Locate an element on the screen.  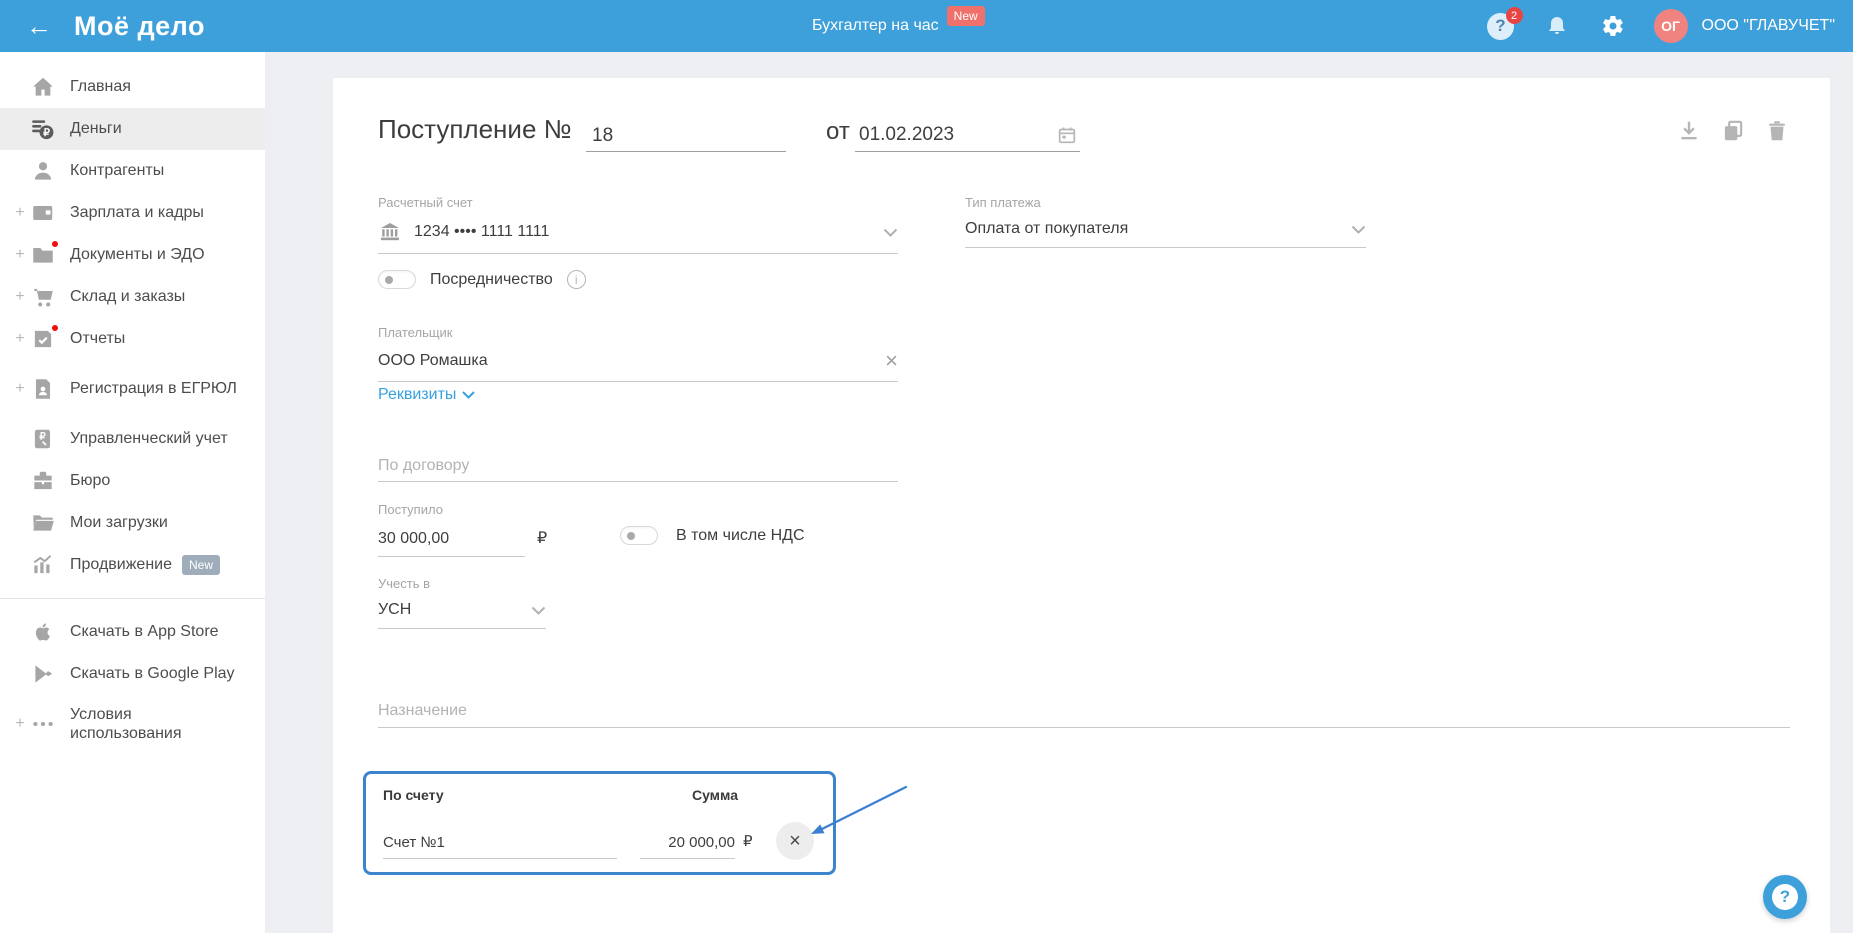
field-label: Тип платежа is located at coordinates (1003, 202).